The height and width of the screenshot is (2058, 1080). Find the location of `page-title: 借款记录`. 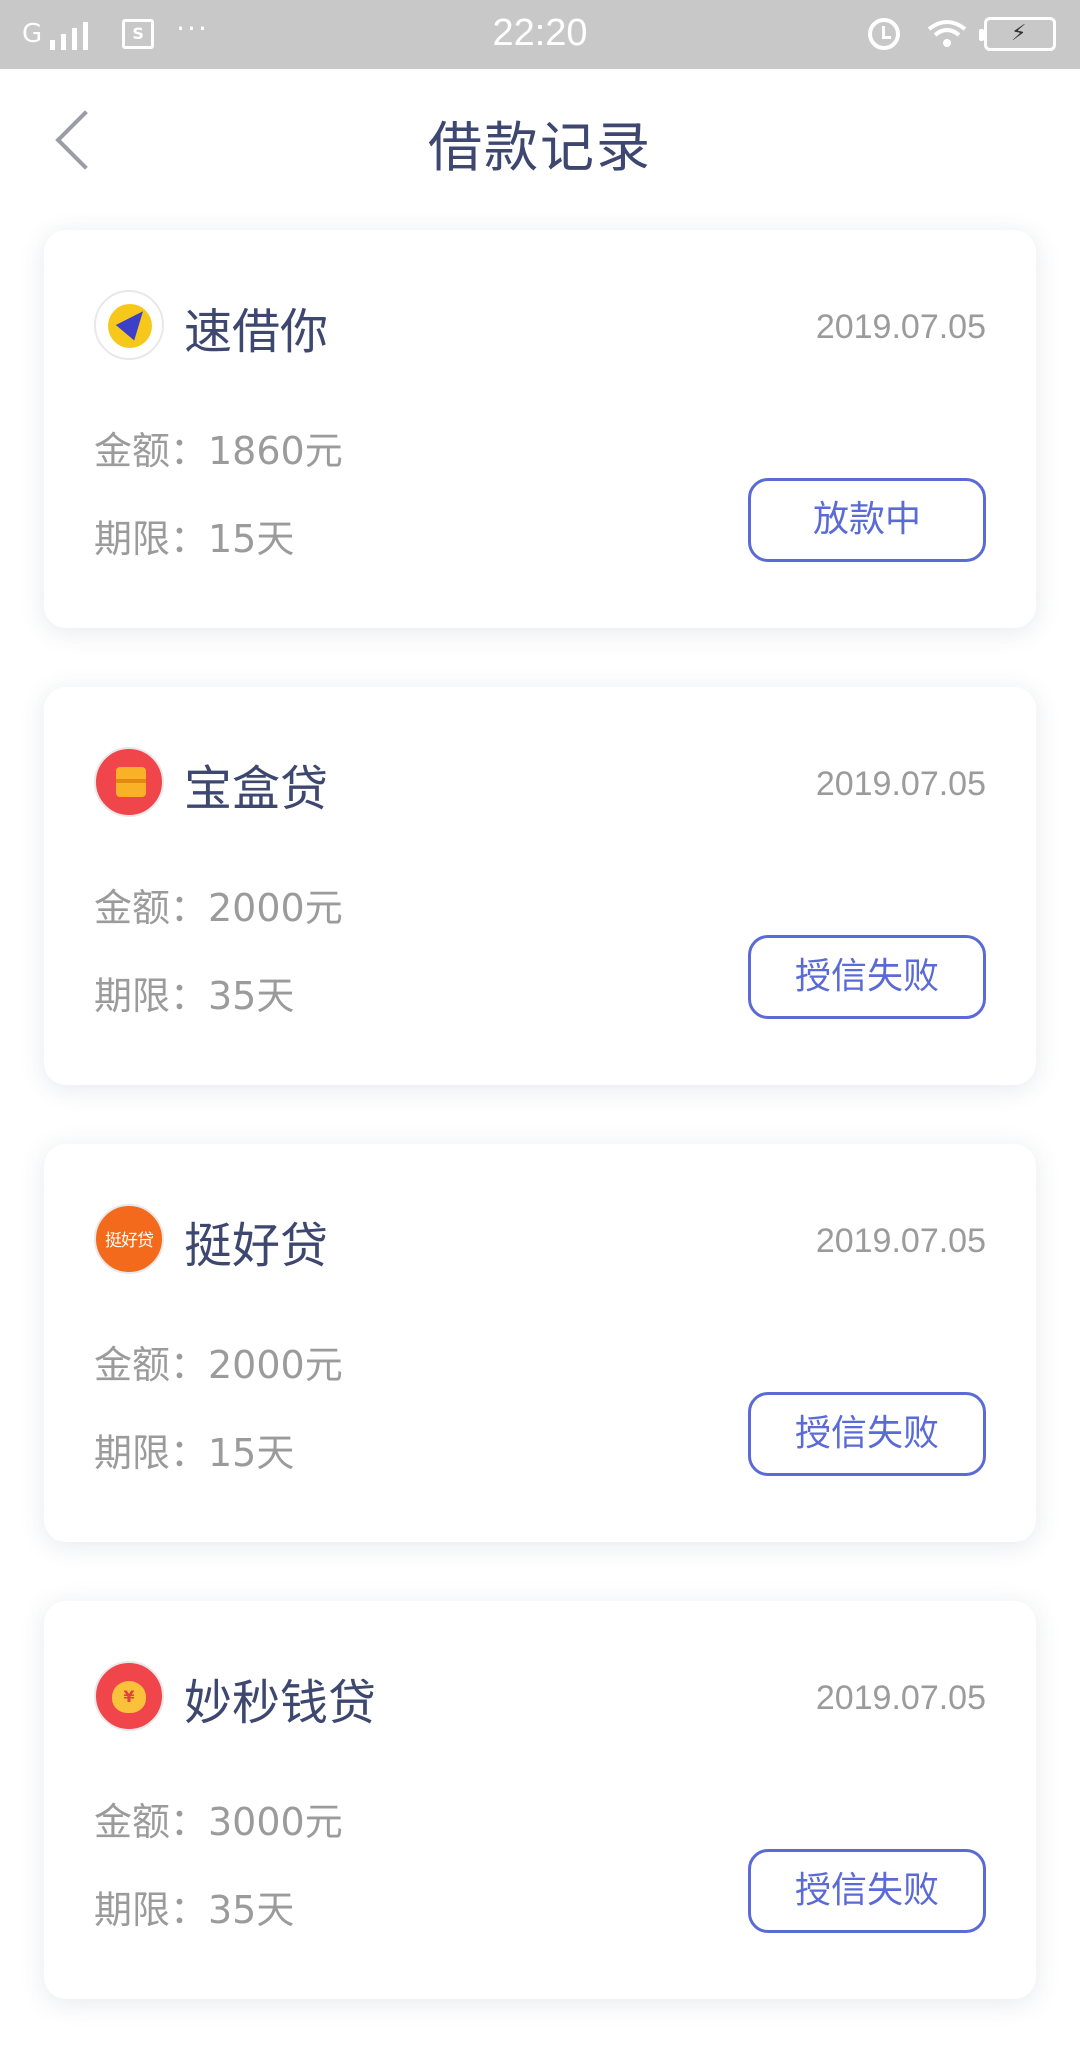

page-title: 借款记录 is located at coordinates (540, 147).